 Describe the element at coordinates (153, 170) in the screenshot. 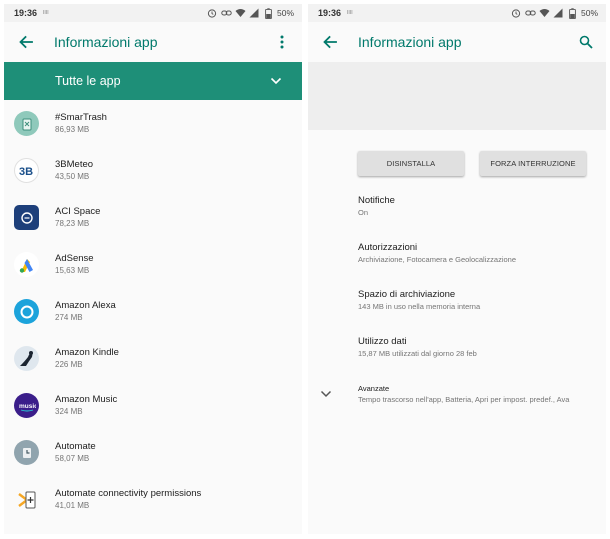

I see `list-item: 3B 3BMeteo 43,50 MB` at that location.